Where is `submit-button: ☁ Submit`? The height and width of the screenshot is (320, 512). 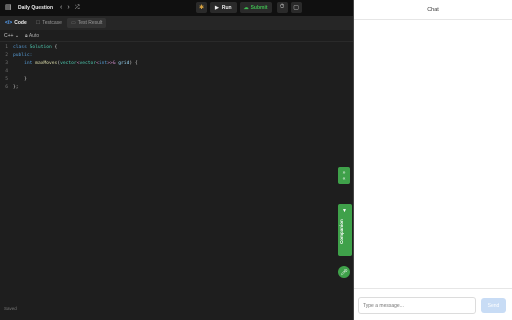
submit-button: ☁ Submit is located at coordinates (255, 7).